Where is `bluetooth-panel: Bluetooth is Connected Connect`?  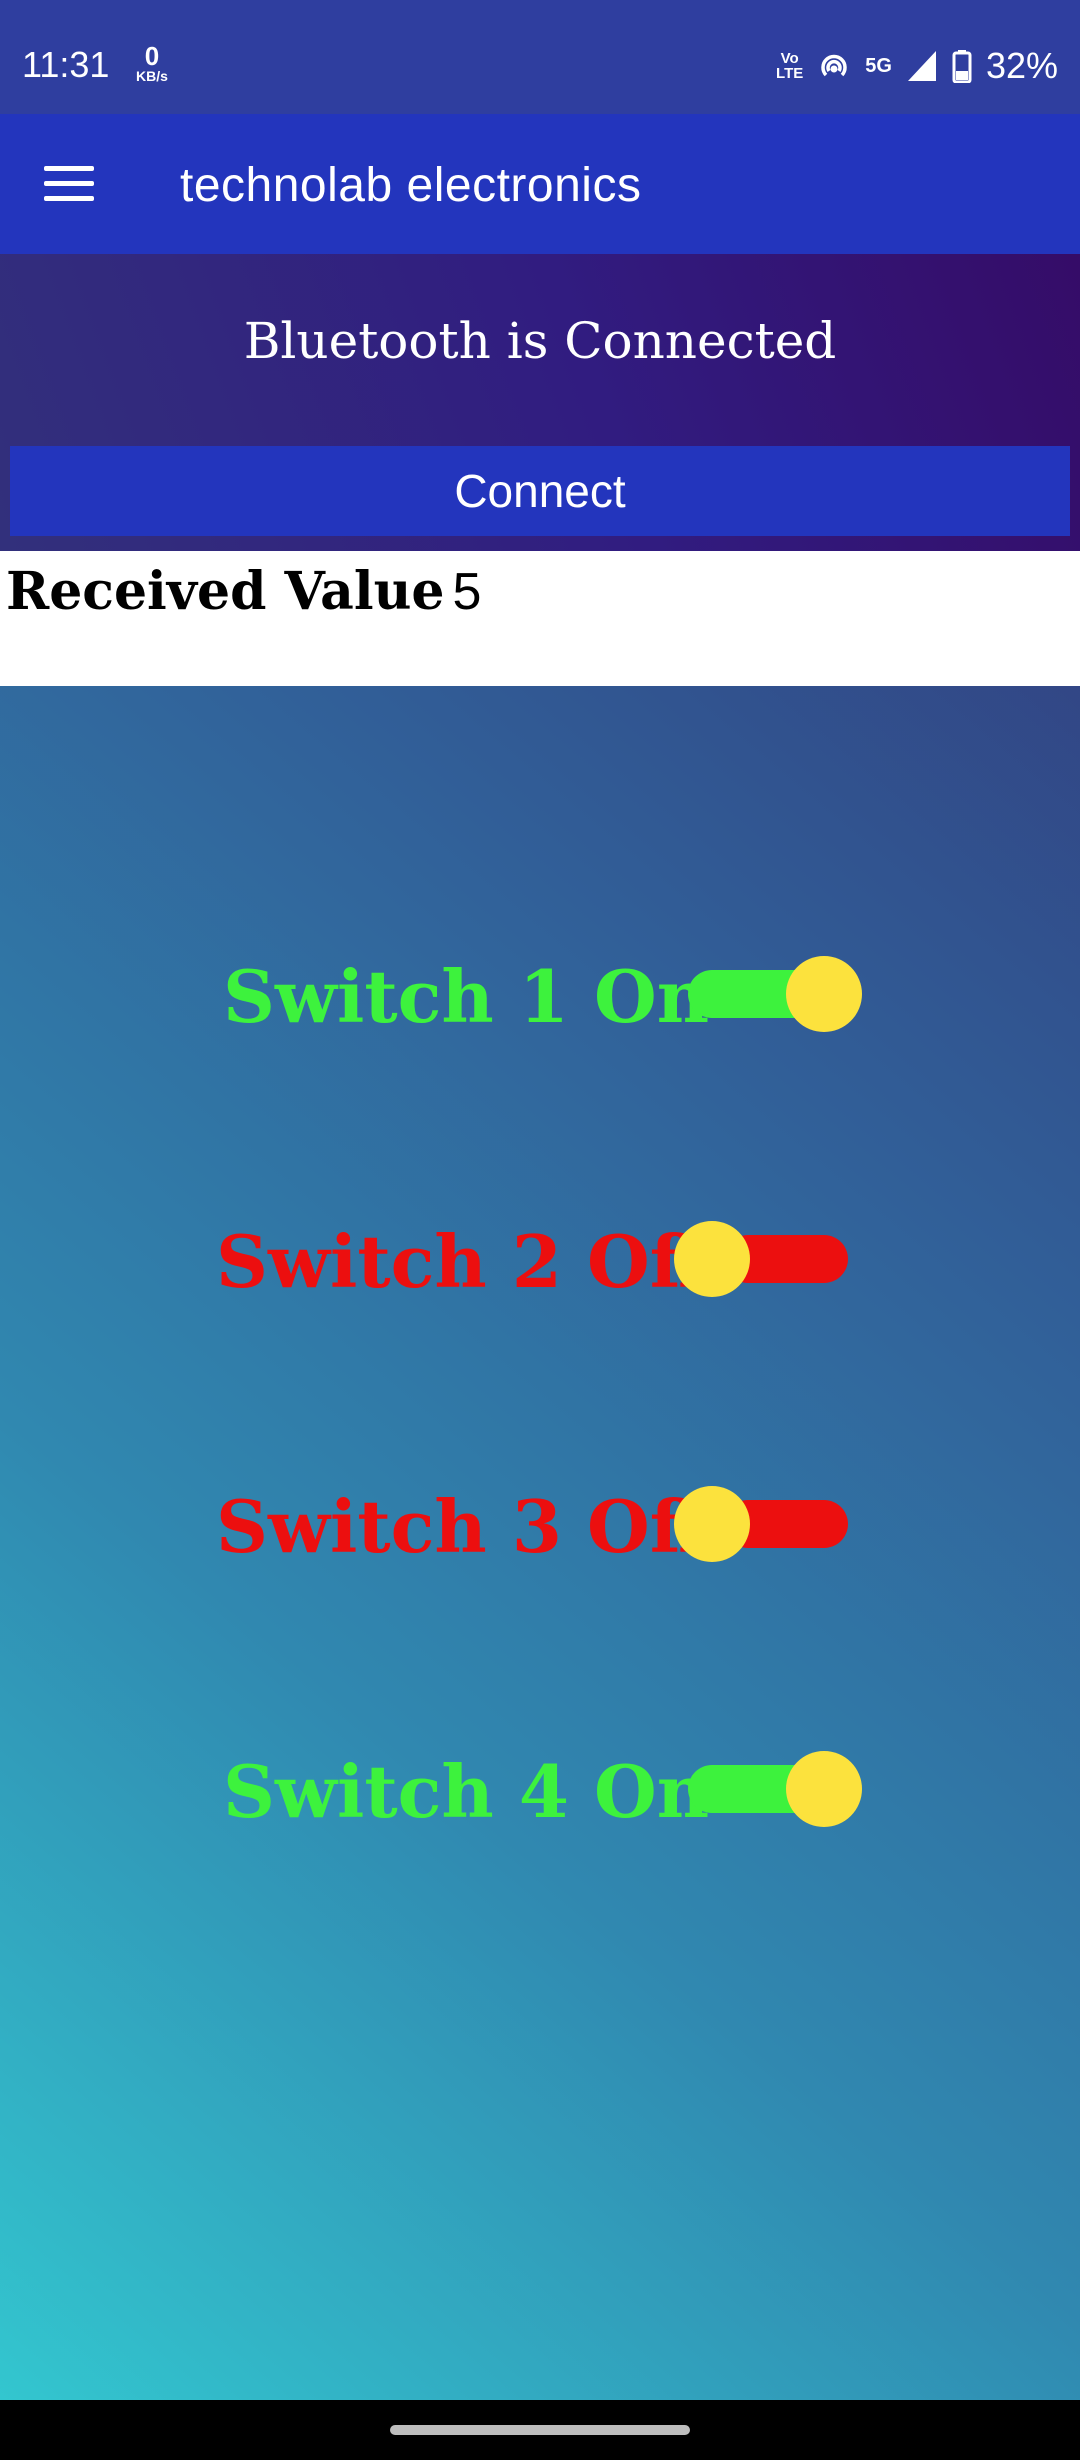
bluetooth-panel: Bluetooth is Connected Connect is located at coordinates (540, 402).